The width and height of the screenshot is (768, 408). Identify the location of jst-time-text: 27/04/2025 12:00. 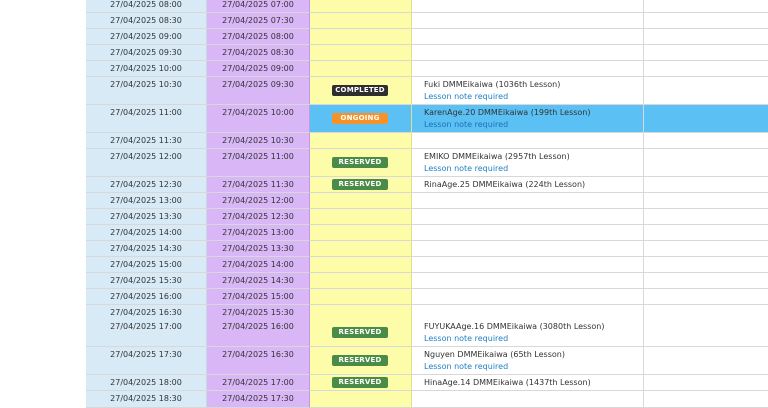
(258, 200).